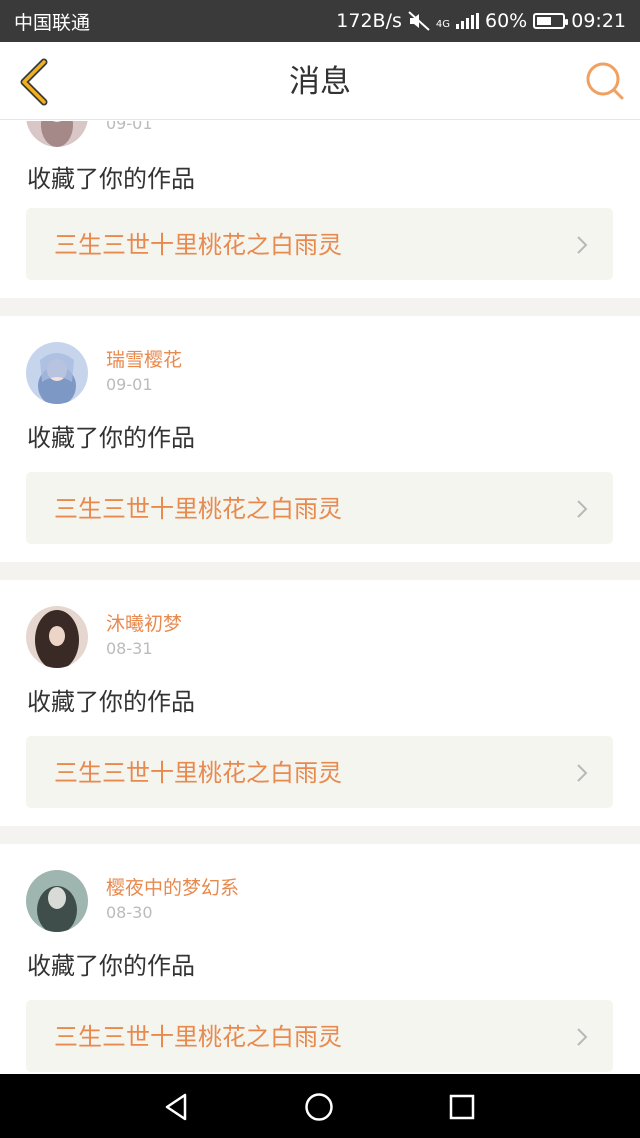  What do you see at coordinates (467, 21) in the screenshot?
I see `signal-icon` at bounding box center [467, 21].